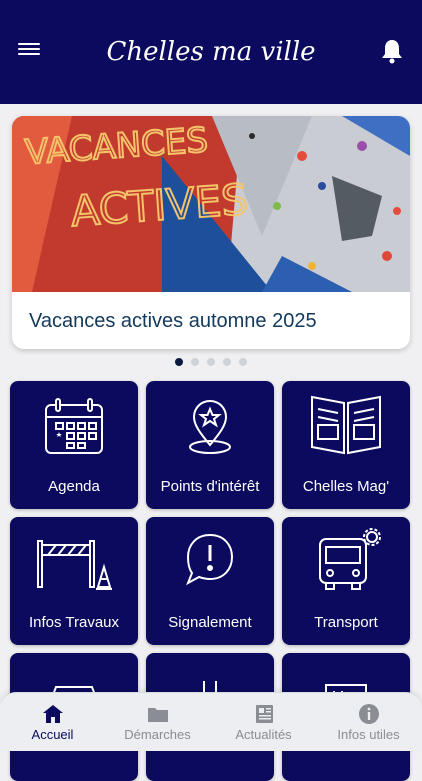 The width and height of the screenshot is (422, 781). I want to click on tile-label: Agenda, so click(74, 486).